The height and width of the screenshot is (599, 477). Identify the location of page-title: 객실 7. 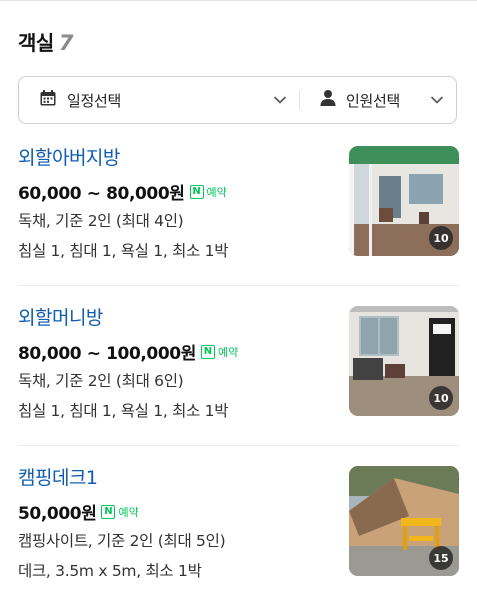
(45, 41).